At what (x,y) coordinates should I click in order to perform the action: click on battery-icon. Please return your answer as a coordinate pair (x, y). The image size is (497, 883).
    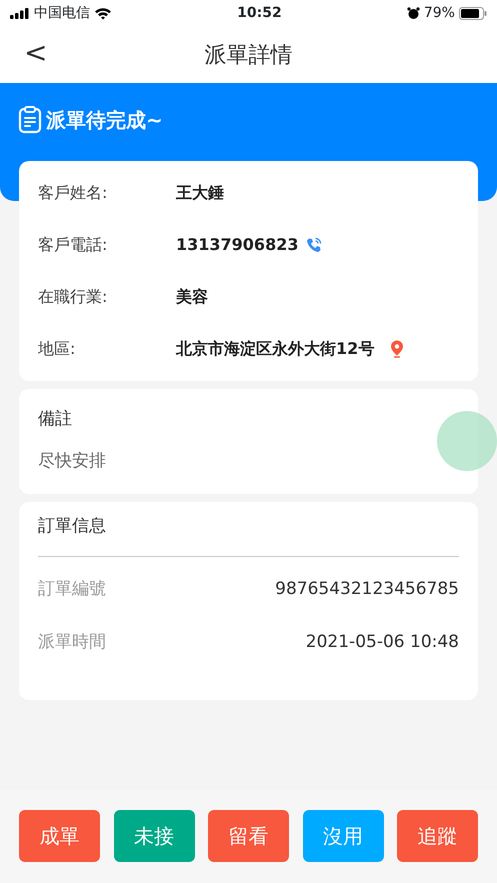
    Looking at the image, I should click on (472, 13).